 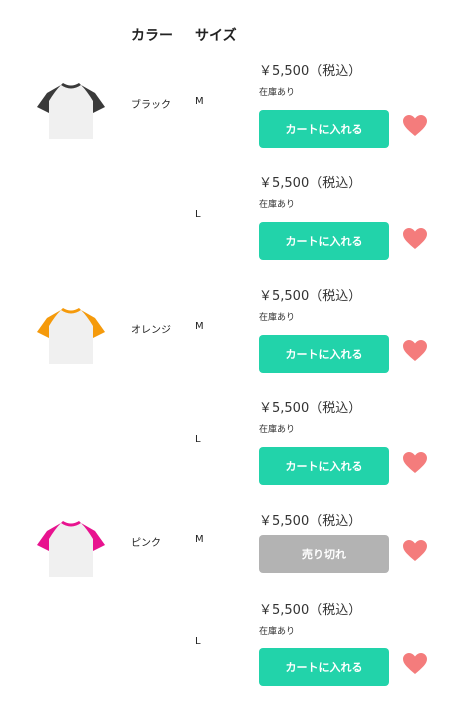 What do you see at coordinates (324, 554) in the screenshot?
I see `sold-out-button: 売り切れ` at bounding box center [324, 554].